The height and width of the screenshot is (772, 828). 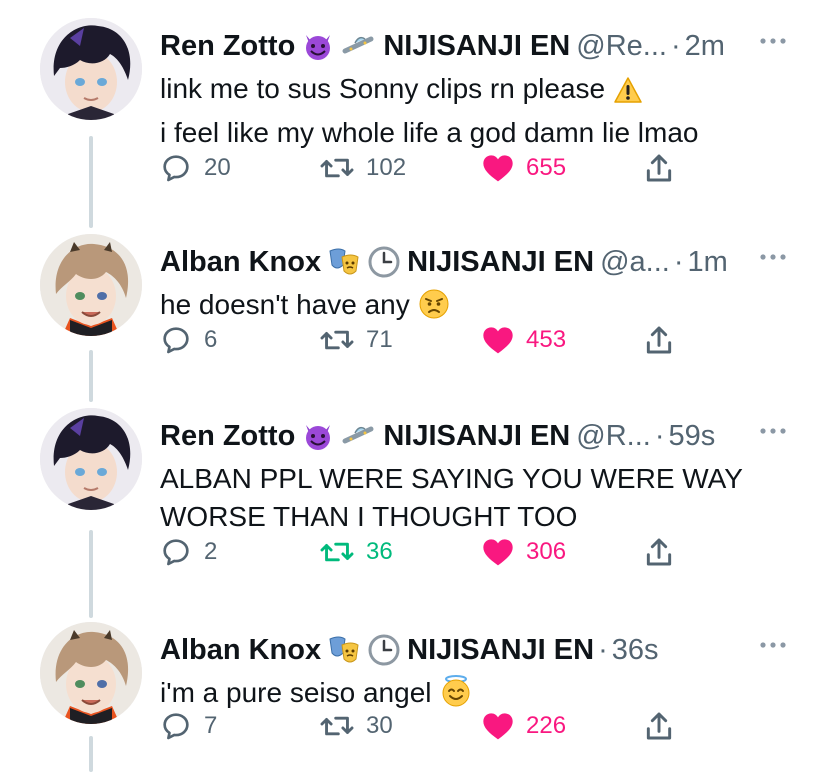 I want to click on like-button: 306, so click(x=524, y=552).